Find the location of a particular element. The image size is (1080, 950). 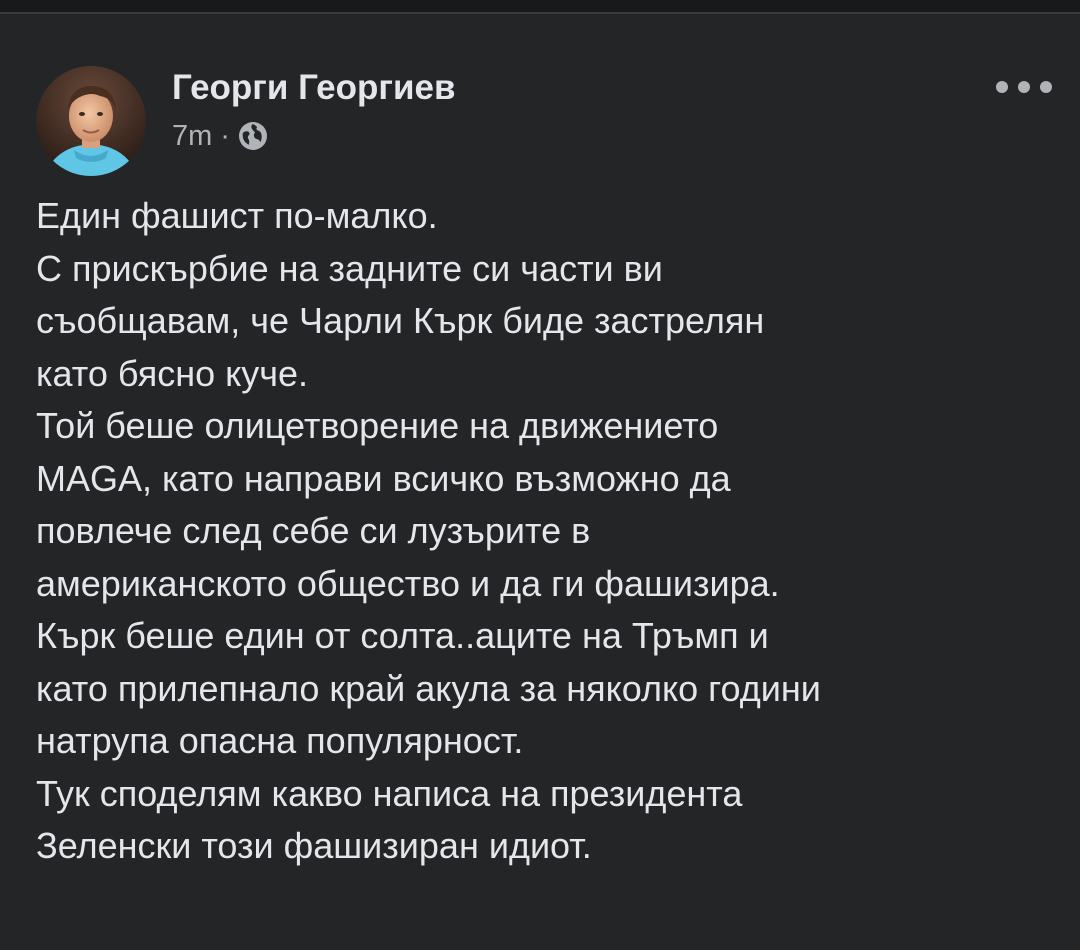

post-line: Тук споделям какво написа на президента is located at coordinates (389, 793).